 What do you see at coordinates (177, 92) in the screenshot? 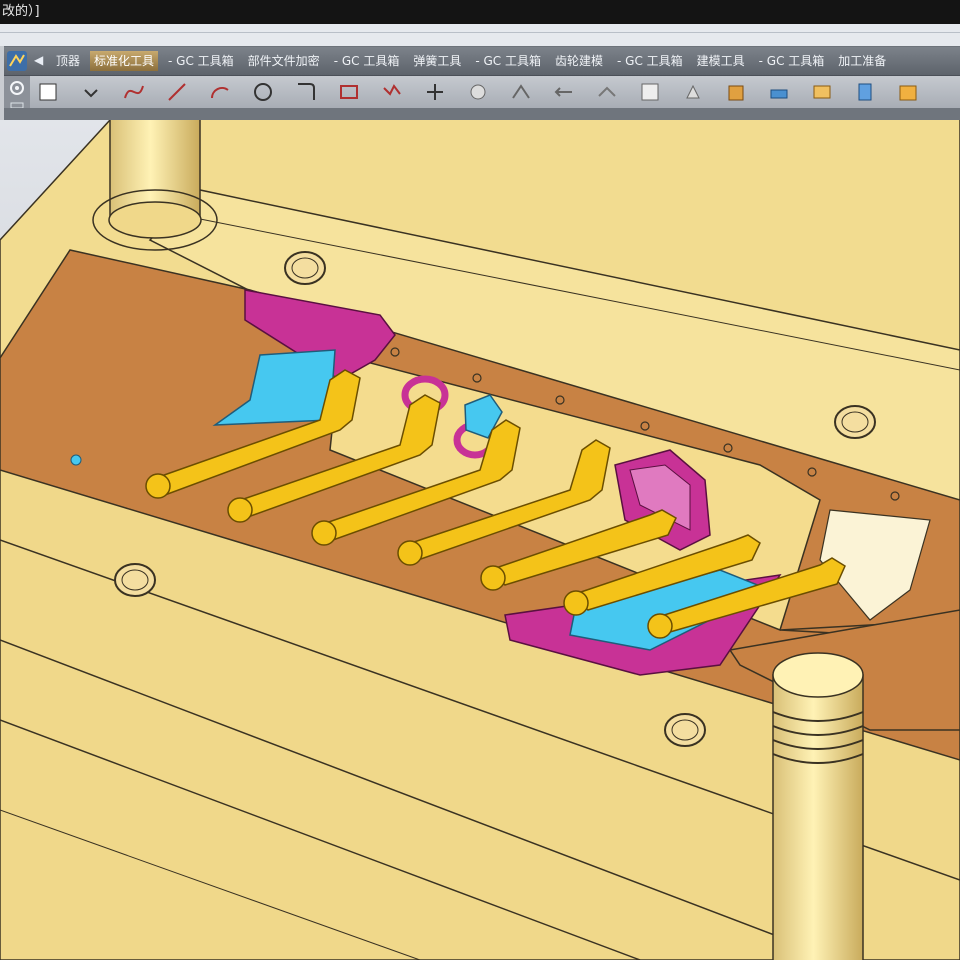
I see `line-icon` at bounding box center [177, 92].